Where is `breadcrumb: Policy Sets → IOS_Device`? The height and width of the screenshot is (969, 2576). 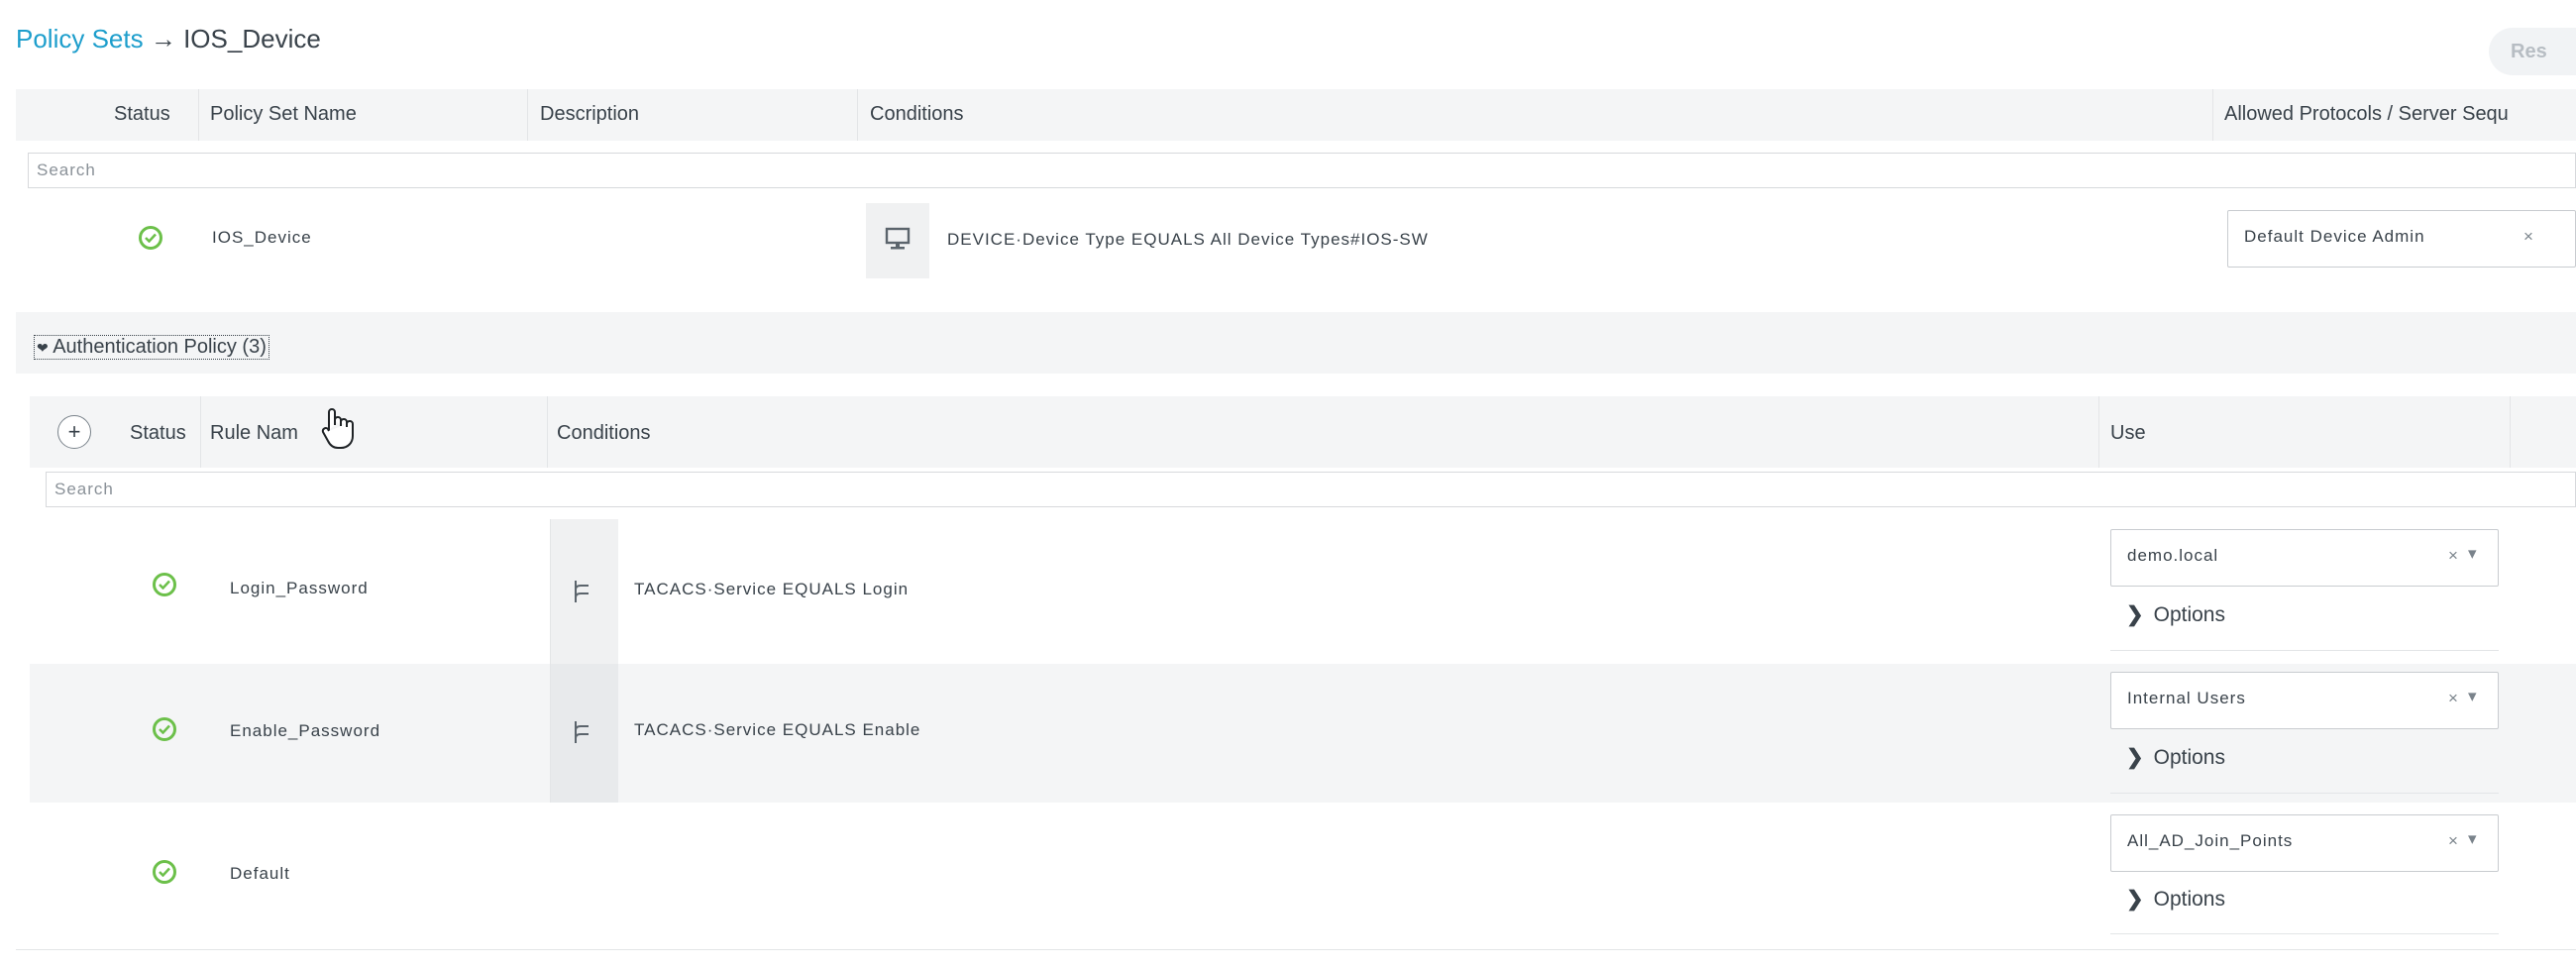 breadcrumb: Policy Sets → IOS_Device is located at coordinates (169, 39).